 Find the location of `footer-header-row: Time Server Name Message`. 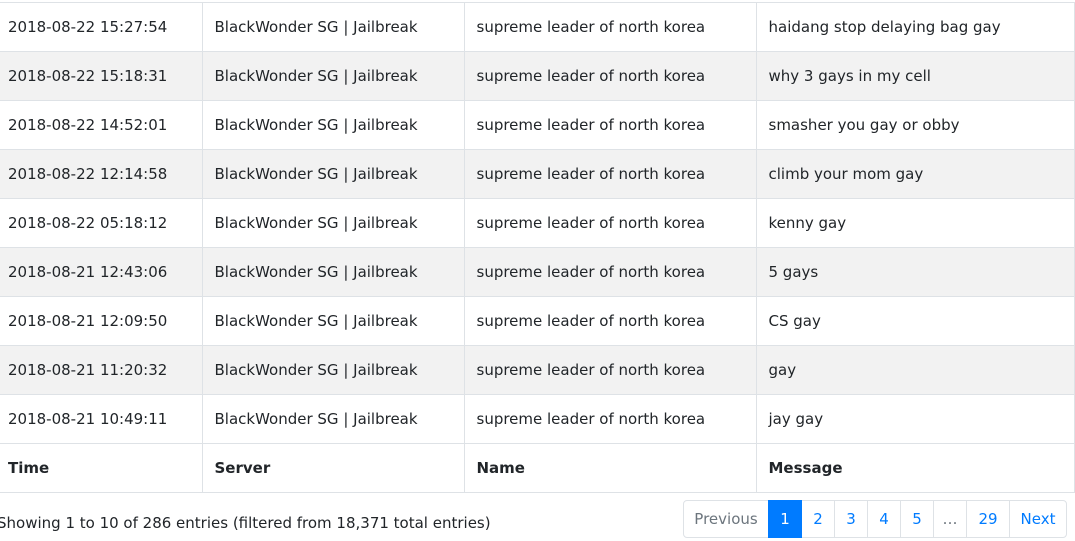

footer-header-row: Time Server Name Message is located at coordinates (537, 468).